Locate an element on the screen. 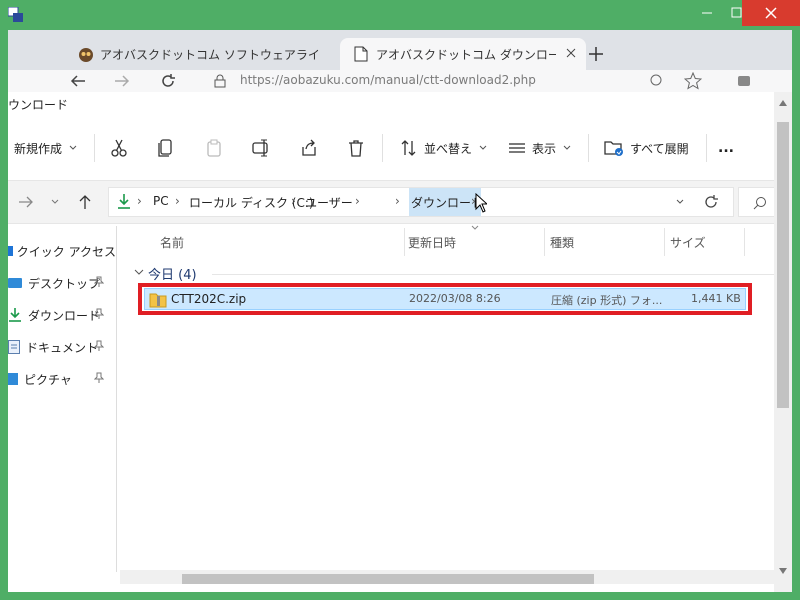 The width and height of the screenshot is (800, 600). cut-button is located at coordinates (119, 148).